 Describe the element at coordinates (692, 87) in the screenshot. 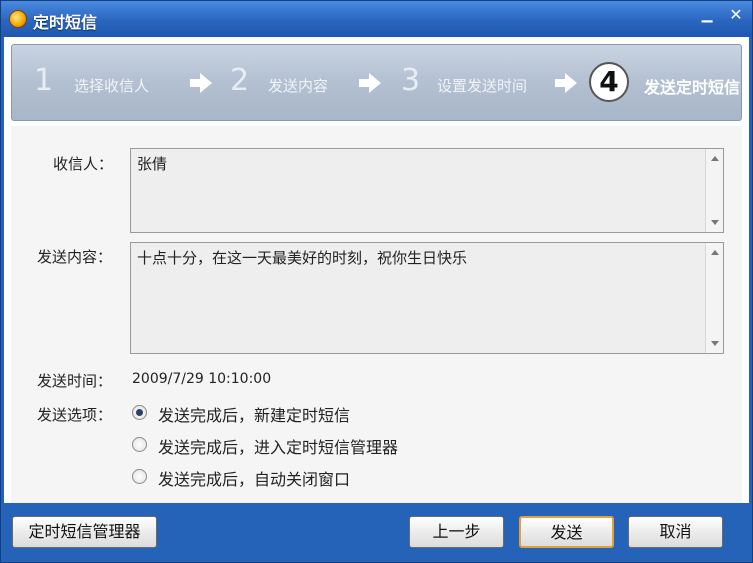

I see `step-4-label: 发送定时短信` at that location.